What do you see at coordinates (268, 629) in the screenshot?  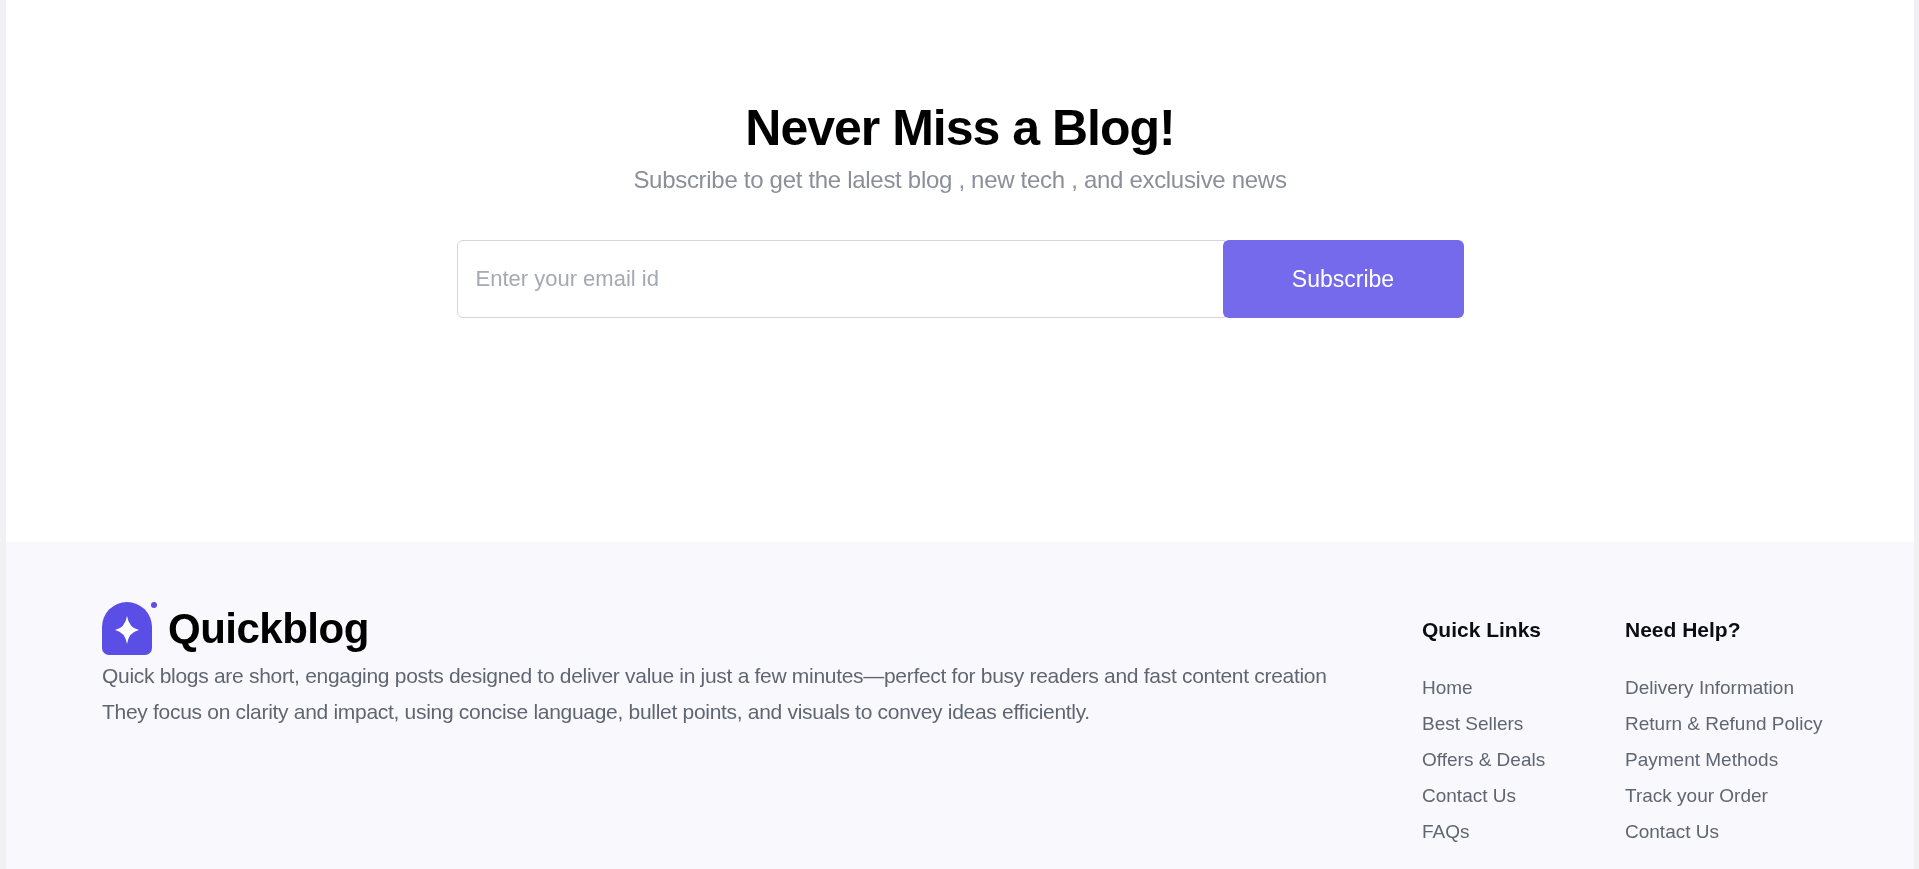 I see `brand-name: Quickblog` at bounding box center [268, 629].